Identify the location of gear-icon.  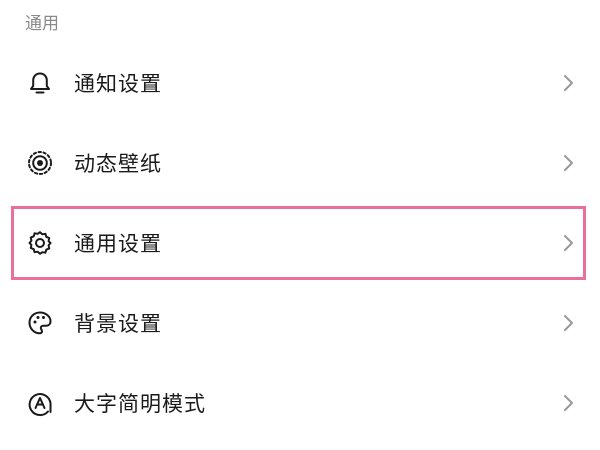
(40, 243).